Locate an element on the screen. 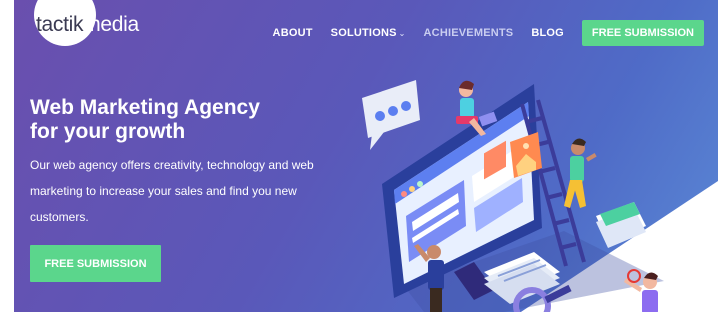  chevron-down-icon: ⌄ is located at coordinates (402, 33).